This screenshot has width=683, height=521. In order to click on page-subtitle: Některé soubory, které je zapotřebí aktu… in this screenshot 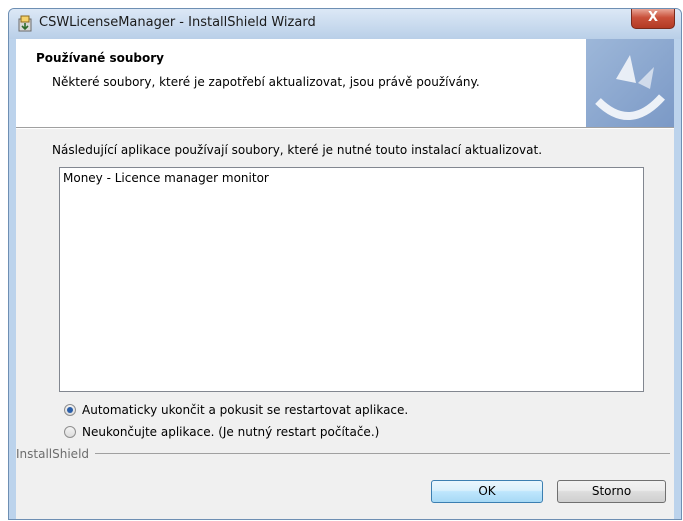, I will do `click(266, 82)`.